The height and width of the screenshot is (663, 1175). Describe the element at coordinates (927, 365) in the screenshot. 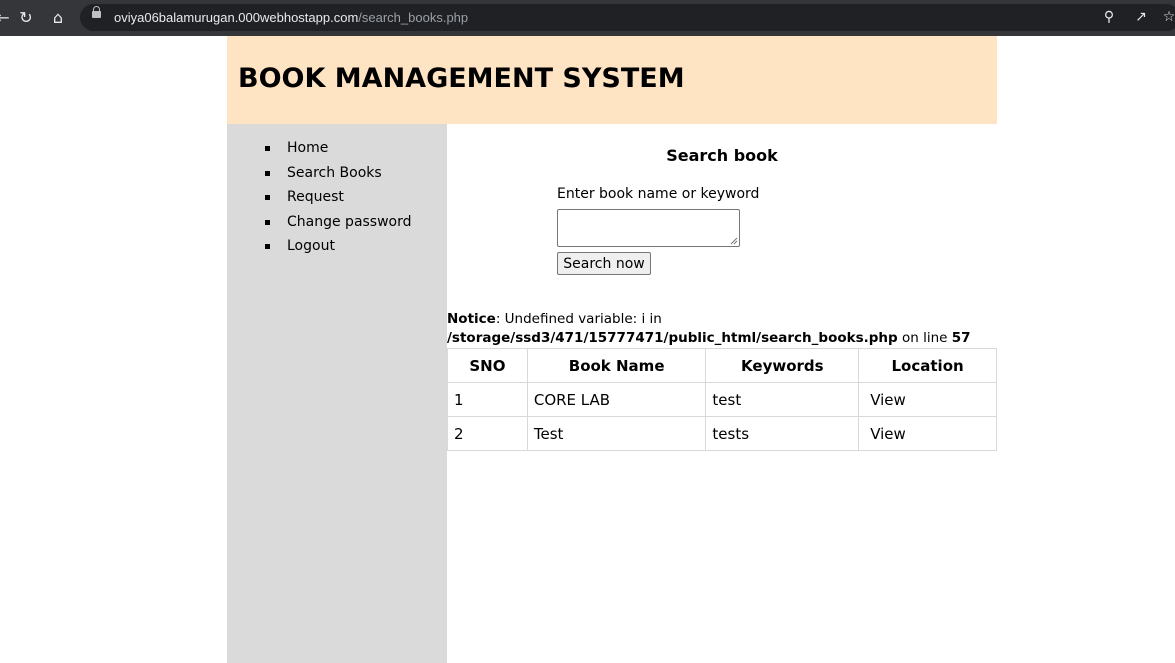

I see `column-header-location: Location` at that location.